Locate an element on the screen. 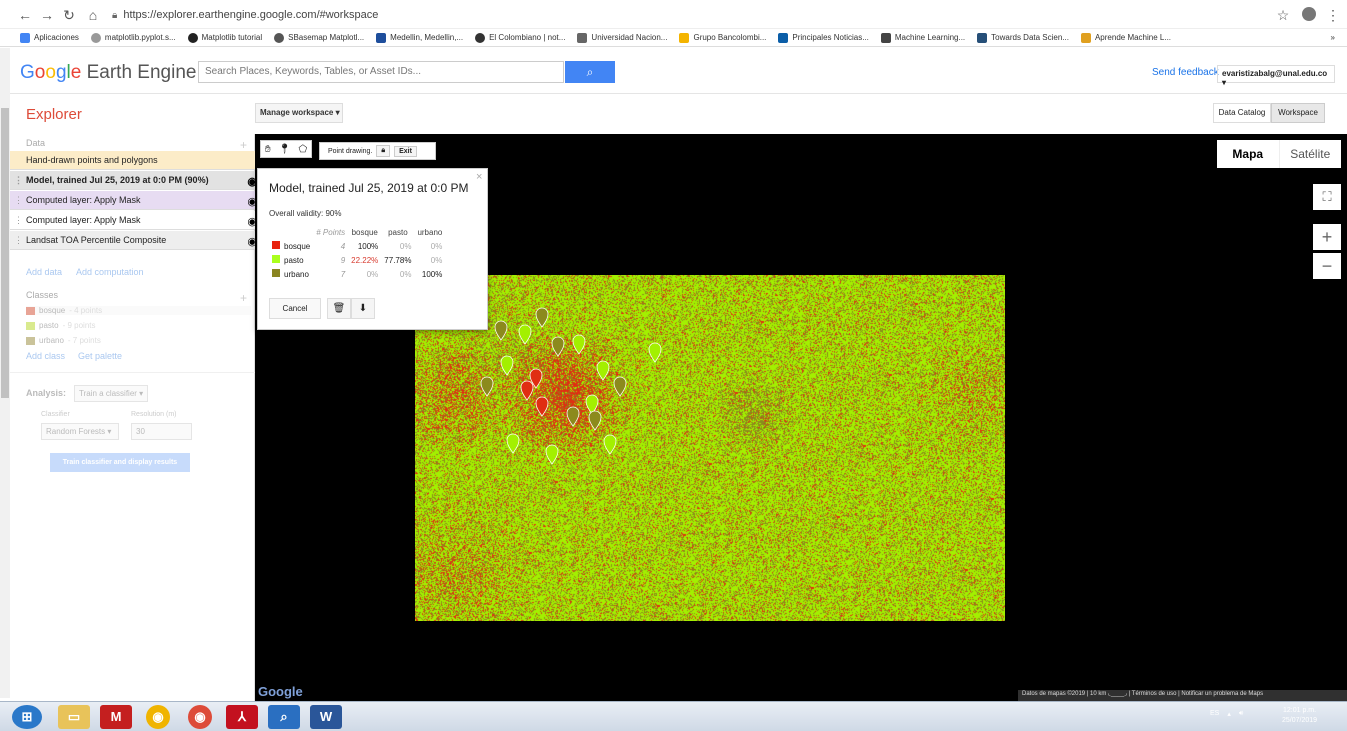  page-scrollbar is located at coordinates (5, 373).